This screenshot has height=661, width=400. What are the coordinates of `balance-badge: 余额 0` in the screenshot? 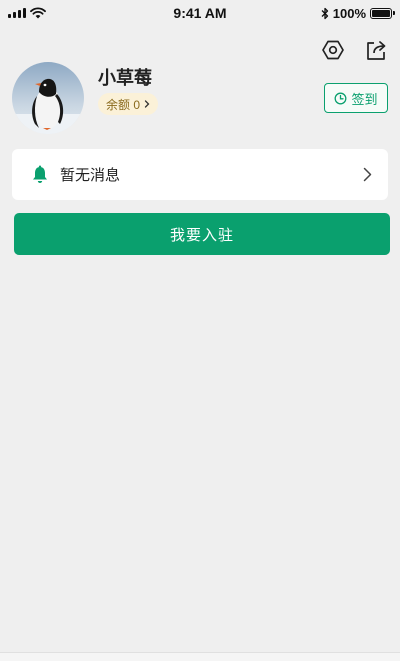 It's located at (128, 104).